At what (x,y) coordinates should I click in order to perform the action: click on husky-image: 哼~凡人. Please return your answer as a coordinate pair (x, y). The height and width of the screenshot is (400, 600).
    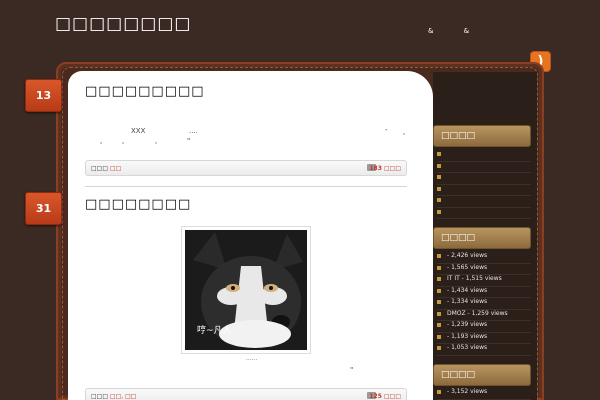
    Looking at the image, I should click on (246, 290).